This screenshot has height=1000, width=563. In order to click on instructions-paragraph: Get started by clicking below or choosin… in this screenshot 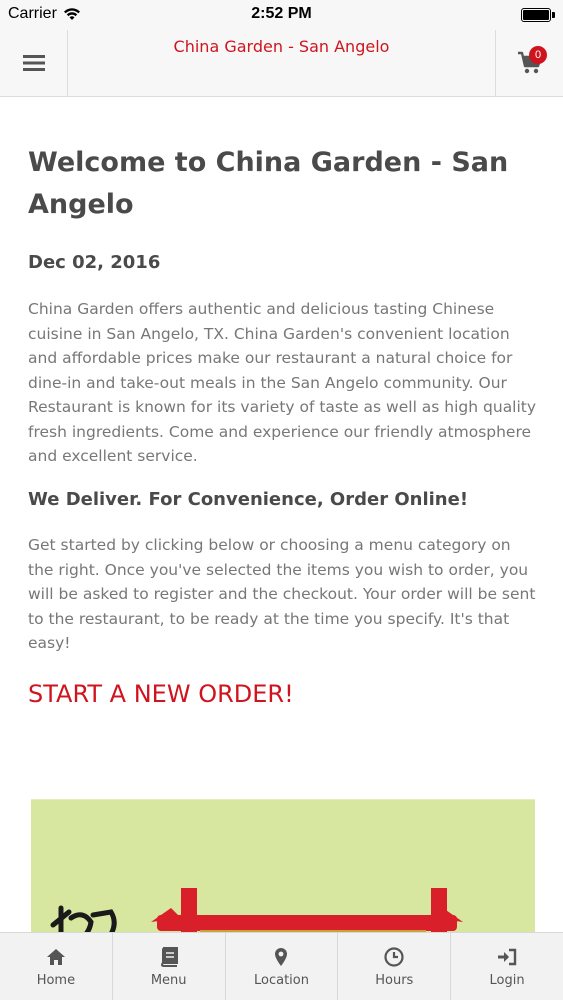, I will do `click(282, 594)`.